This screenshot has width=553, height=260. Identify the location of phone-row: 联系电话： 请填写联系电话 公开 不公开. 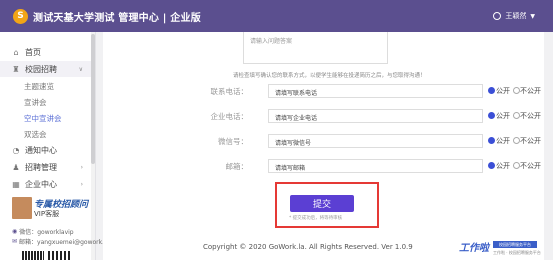
(323, 91).